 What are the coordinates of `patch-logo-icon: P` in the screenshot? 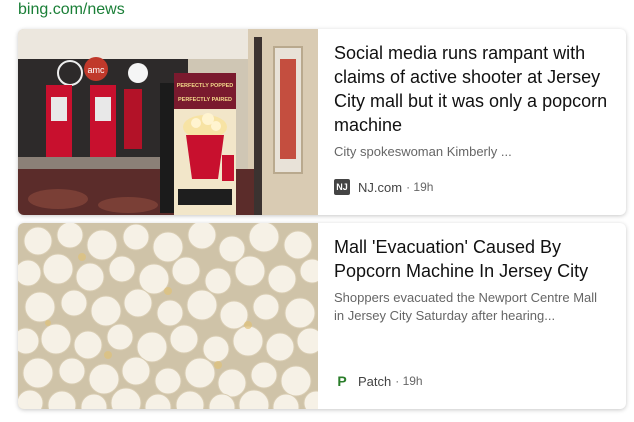 It's located at (342, 381).